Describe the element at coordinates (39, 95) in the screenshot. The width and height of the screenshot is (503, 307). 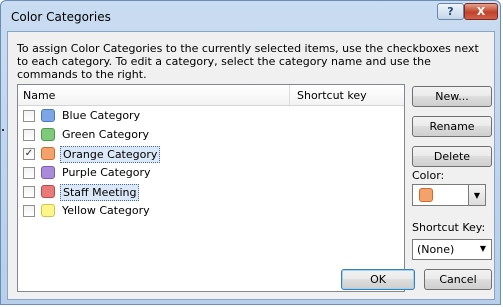
I see `column-header-name: Name` at that location.